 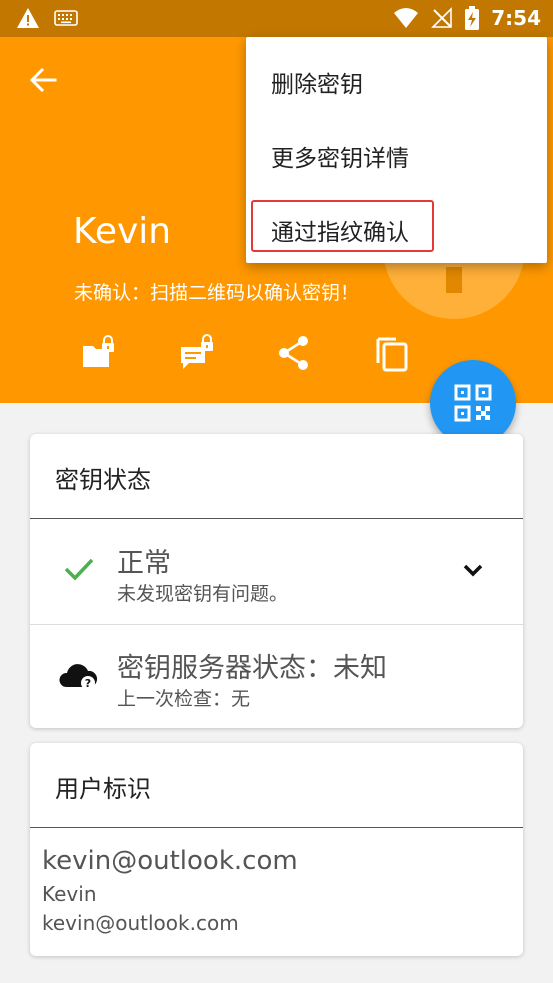 I want to click on chevron-down-icon, so click(x=473, y=571).